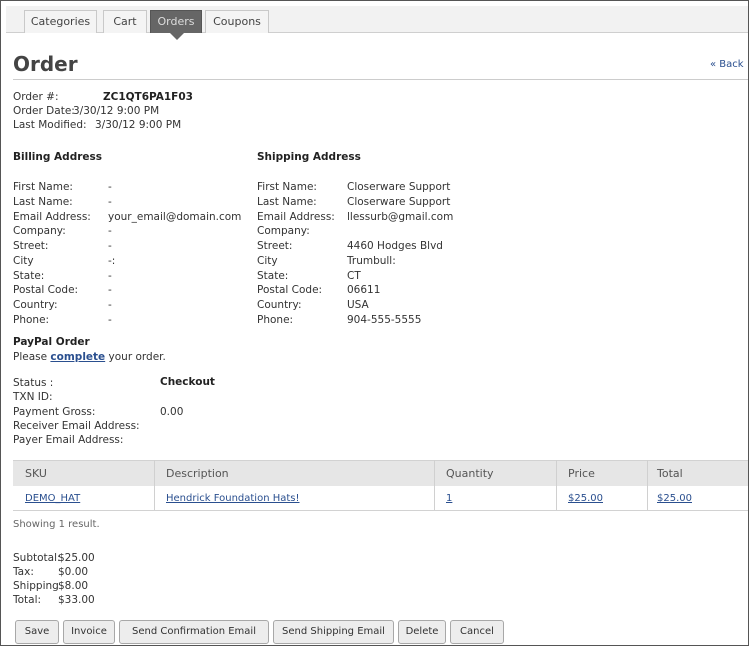 The image size is (749, 646). What do you see at coordinates (138, 125) in the screenshot?
I see `last-modified: 3/30/12 9:00 PM` at bounding box center [138, 125].